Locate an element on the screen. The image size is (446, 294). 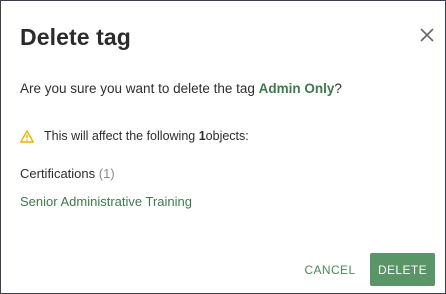
warning-prefix: This will affect the following is located at coordinates (120, 136).